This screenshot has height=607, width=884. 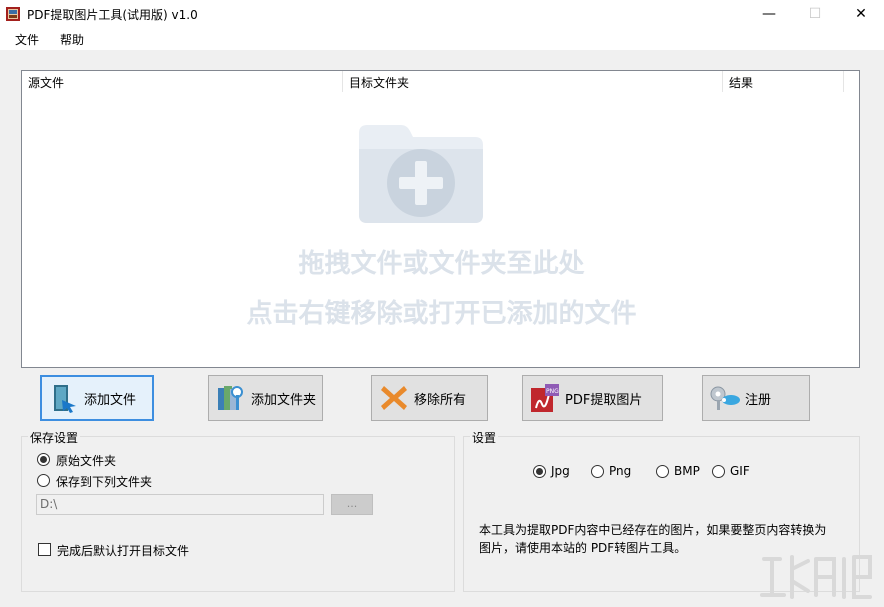 I want to click on remove-all-label: 移除所有, so click(x=440, y=400).